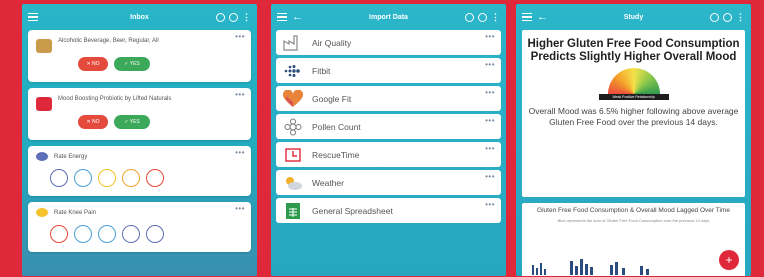 This screenshot has width=764, height=277. Describe the element at coordinates (336, 126) in the screenshot. I see `import-item-label: Pollen Count` at that location.